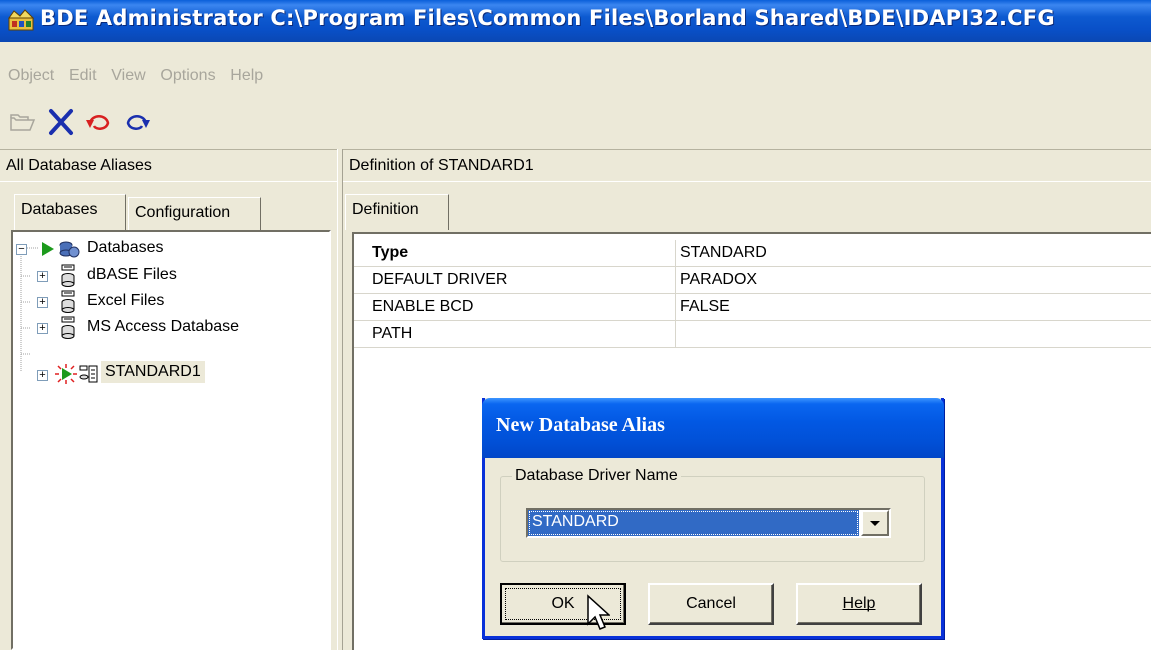 The image size is (1151, 650). What do you see at coordinates (125, 247) in the screenshot?
I see `tree-label-databases: Databases` at bounding box center [125, 247].